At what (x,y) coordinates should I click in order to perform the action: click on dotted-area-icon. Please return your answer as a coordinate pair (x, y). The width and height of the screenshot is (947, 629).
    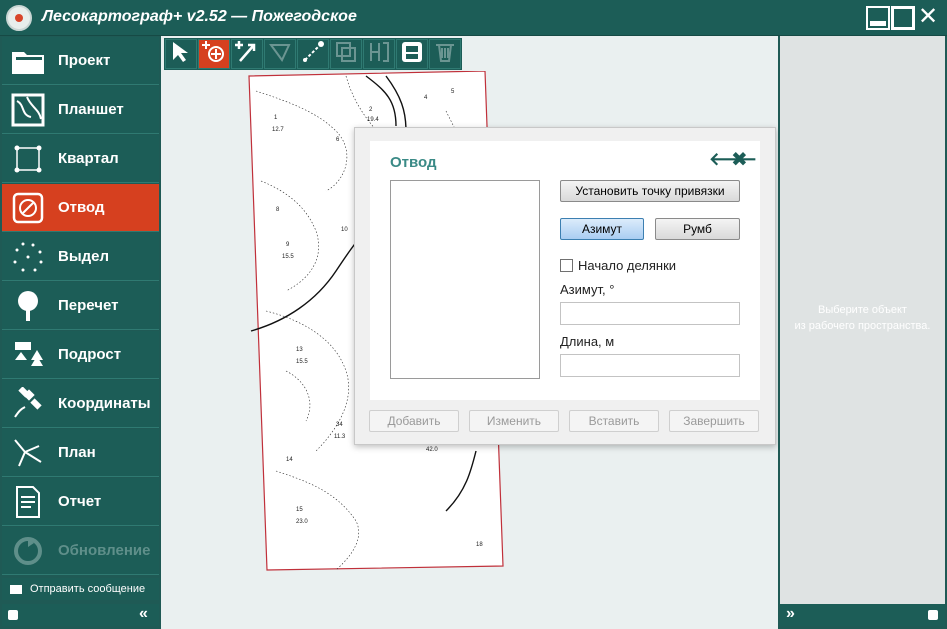
    Looking at the image, I should click on (28, 257).